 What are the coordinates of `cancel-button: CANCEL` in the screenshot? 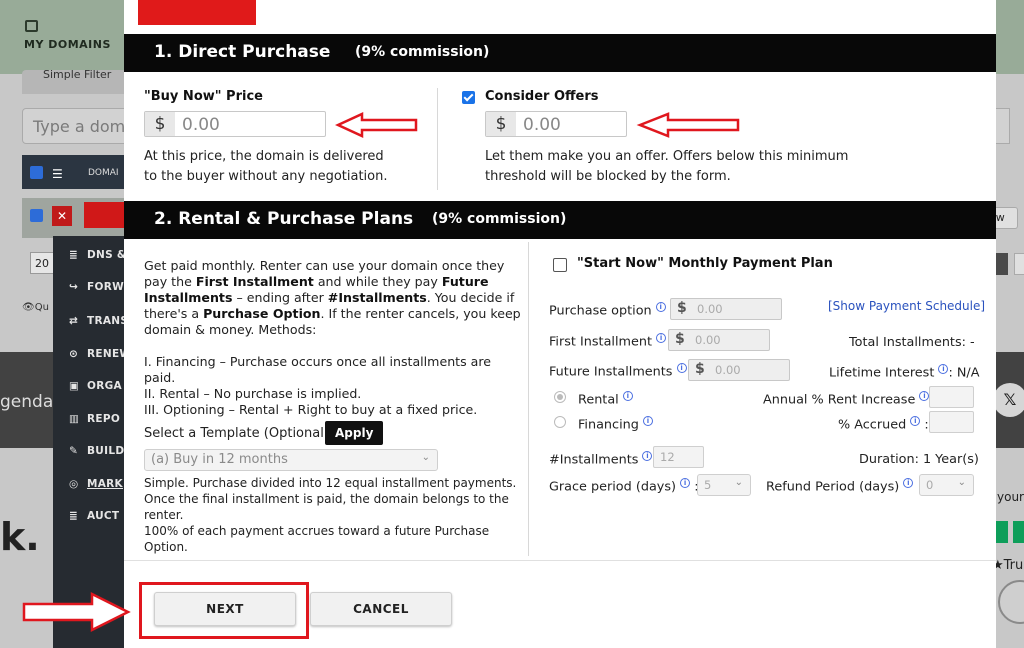 It's located at (381, 609).